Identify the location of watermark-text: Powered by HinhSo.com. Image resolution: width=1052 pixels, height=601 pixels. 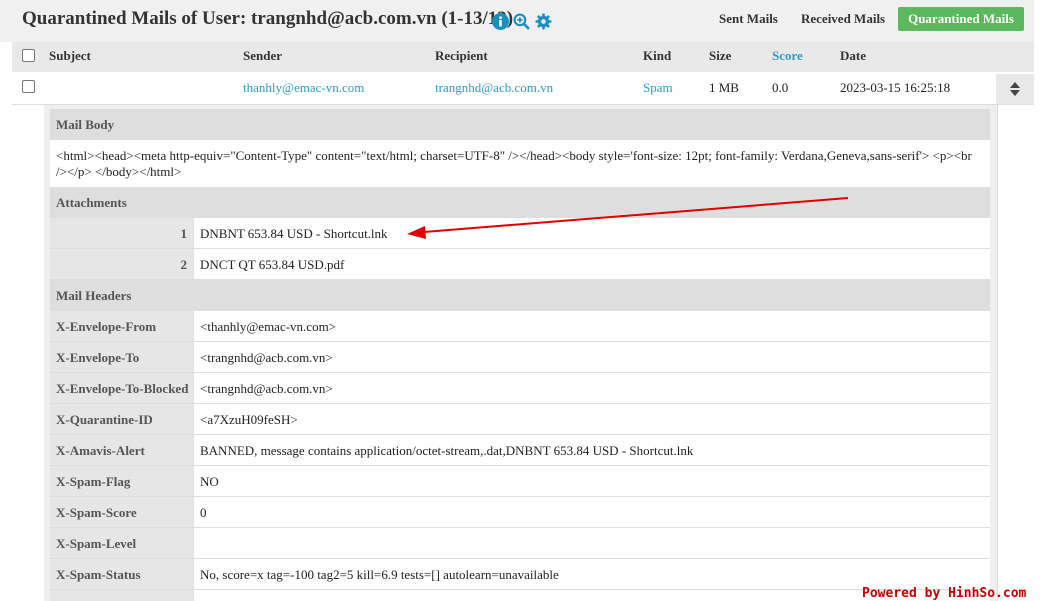
(944, 593).